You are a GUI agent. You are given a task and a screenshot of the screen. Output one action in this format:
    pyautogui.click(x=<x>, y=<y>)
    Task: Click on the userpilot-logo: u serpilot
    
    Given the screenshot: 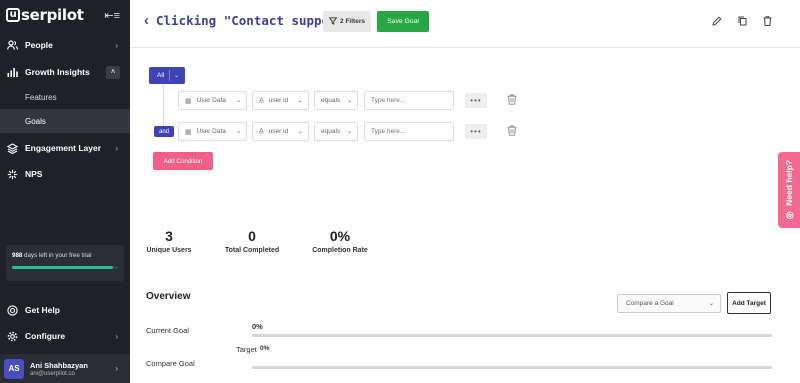 What is the action you would take?
    pyautogui.click(x=45, y=15)
    